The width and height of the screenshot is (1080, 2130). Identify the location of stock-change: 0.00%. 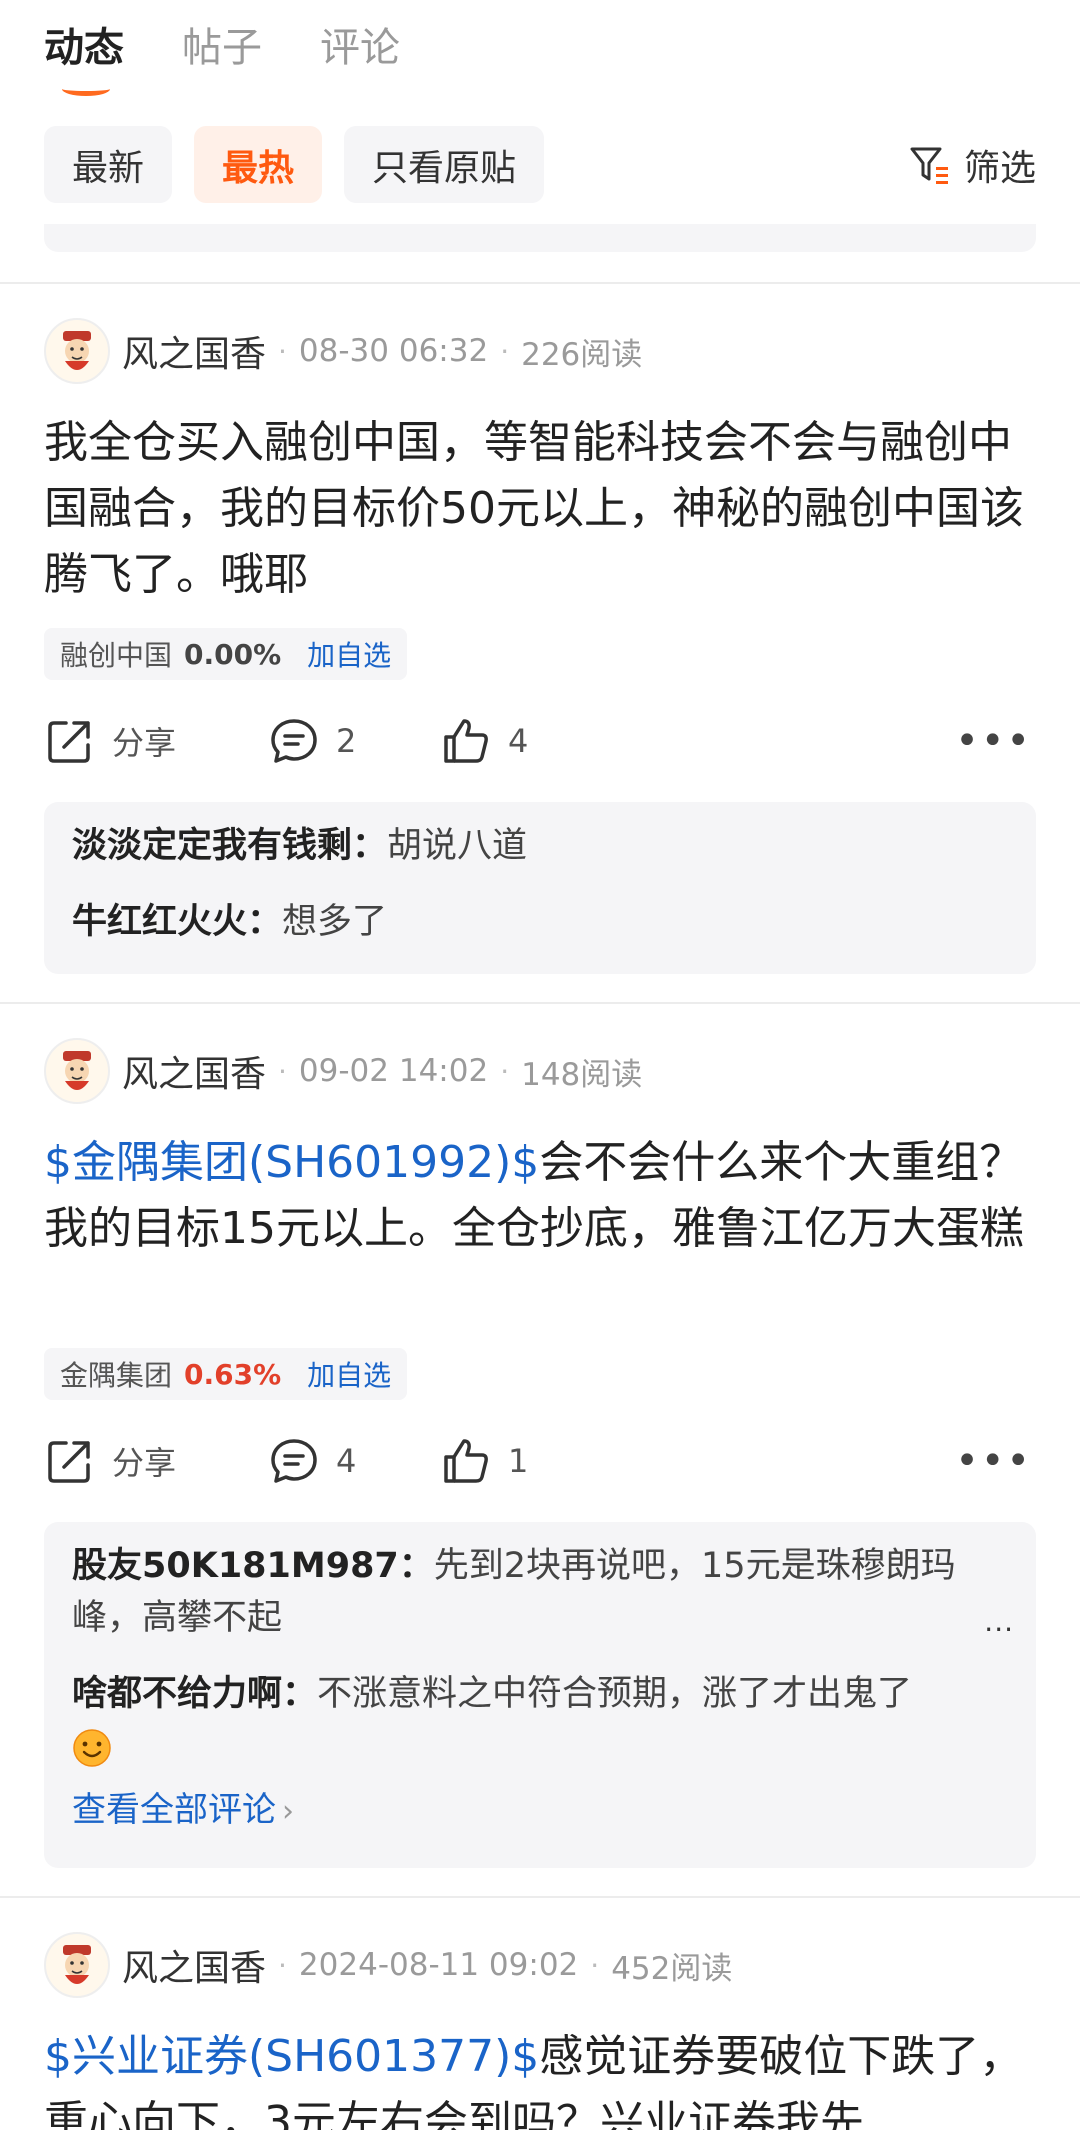
(233, 654).